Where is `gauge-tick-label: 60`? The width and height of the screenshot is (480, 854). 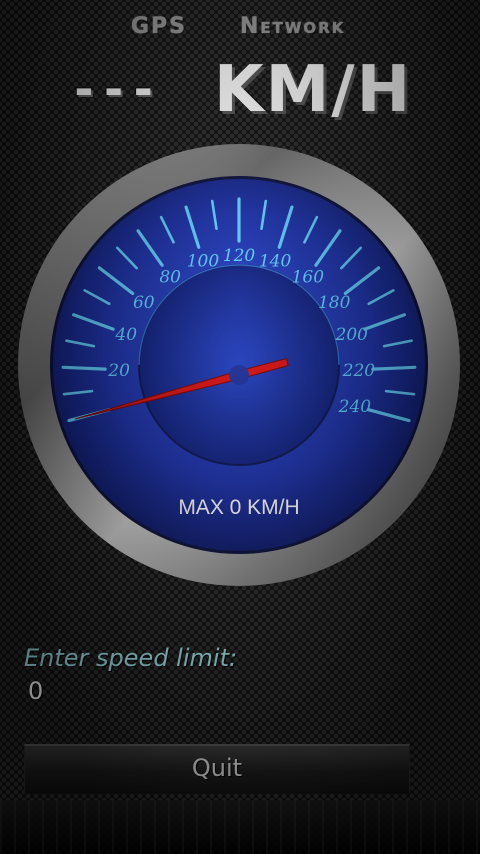 gauge-tick-label: 60 is located at coordinates (144, 303).